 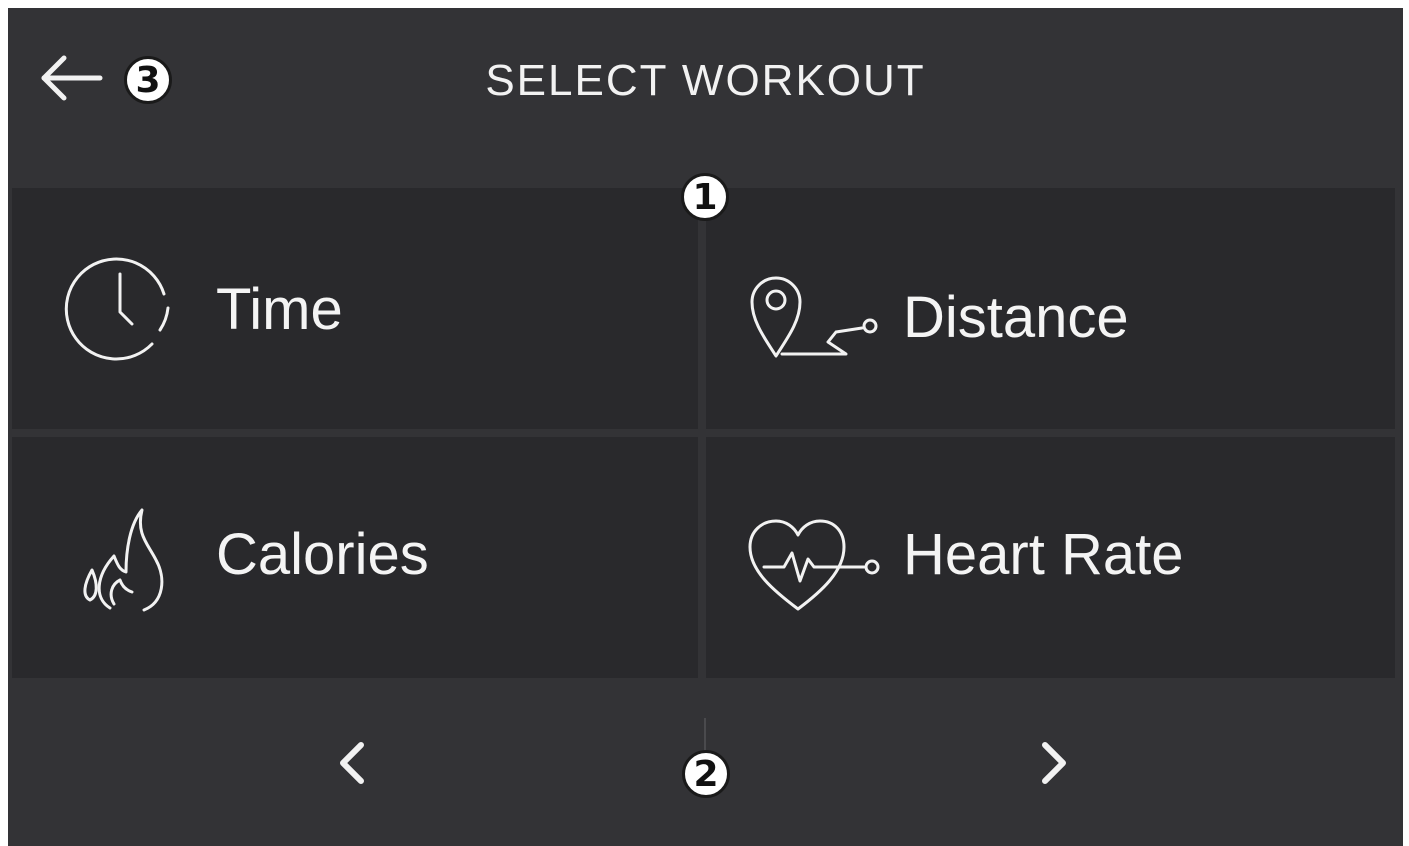 What do you see at coordinates (706, 774) in the screenshot?
I see `callout-badge-2: 2` at bounding box center [706, 774].